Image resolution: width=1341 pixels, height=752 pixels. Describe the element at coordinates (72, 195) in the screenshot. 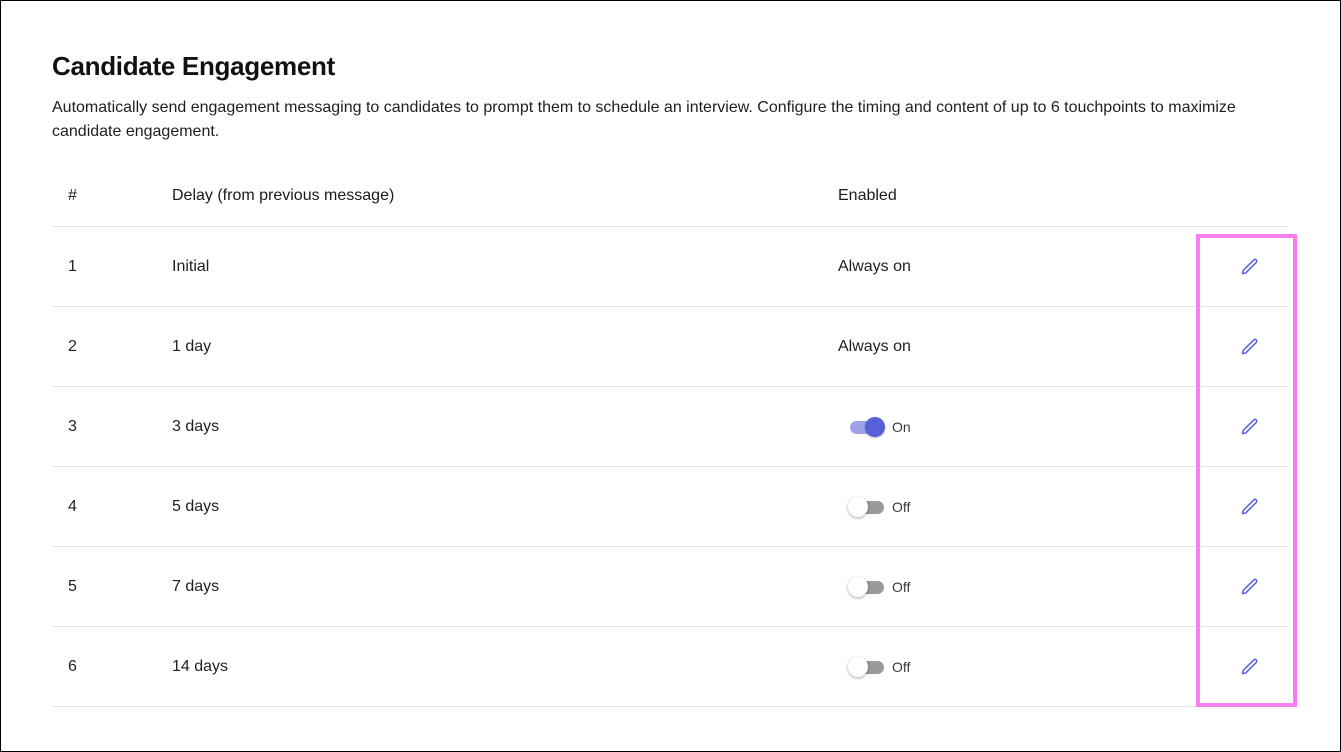

I see `column-header-number: #` at that location.